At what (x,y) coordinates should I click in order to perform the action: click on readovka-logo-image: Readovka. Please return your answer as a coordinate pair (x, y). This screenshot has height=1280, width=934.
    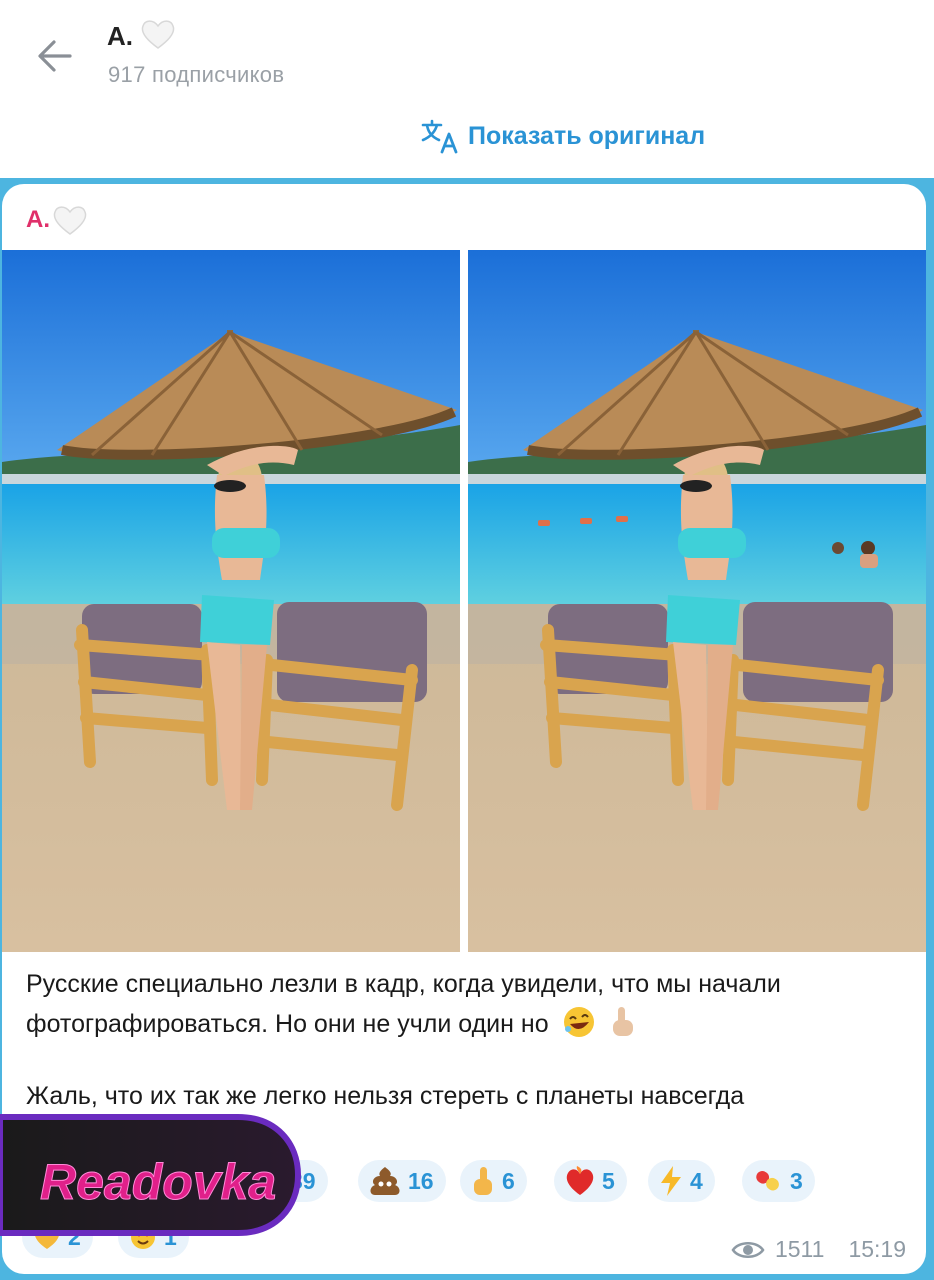
    Looking at the image, I should click on (151, 1175).